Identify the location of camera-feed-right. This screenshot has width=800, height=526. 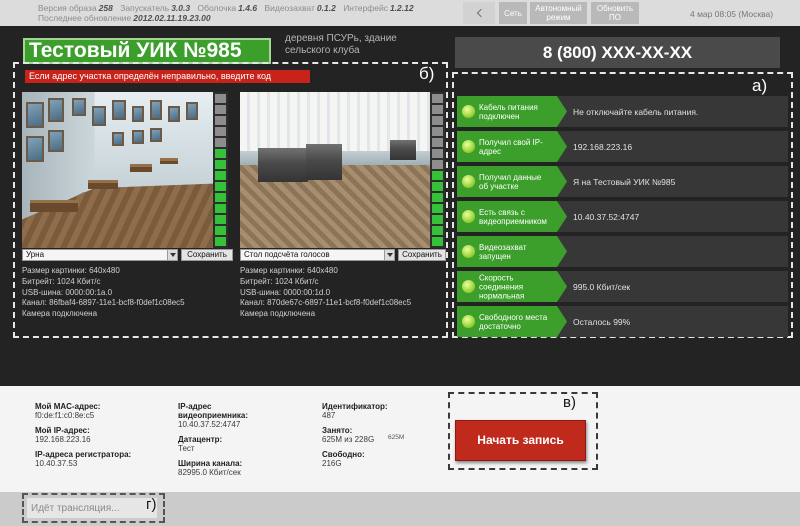
(335, 170).